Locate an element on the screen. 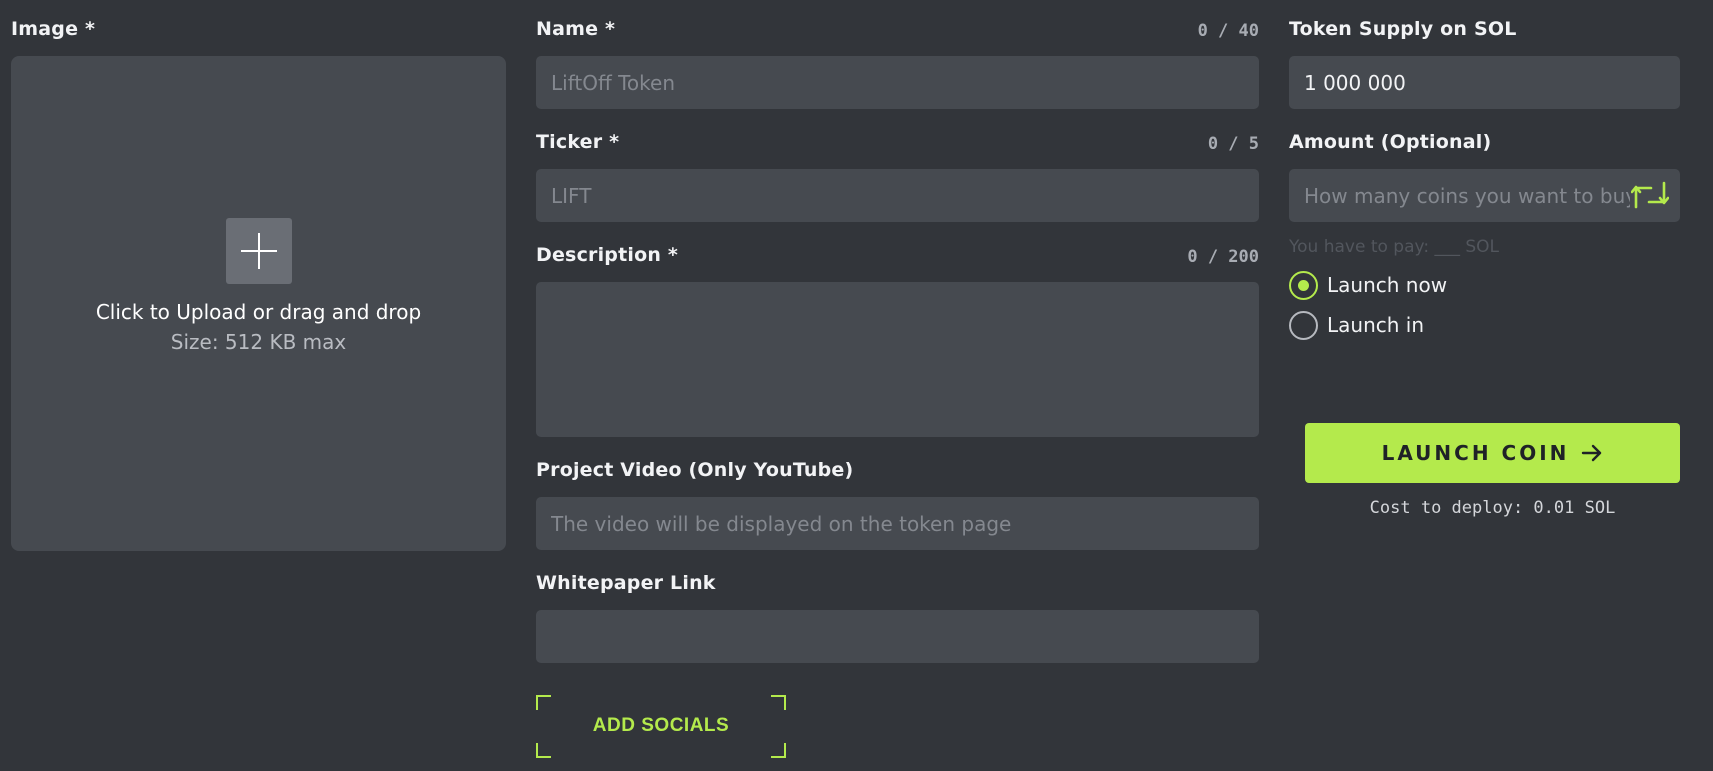 This screenshot has height=771, width=1713. arrow-right-icon is located at coordinates (1592, 453).